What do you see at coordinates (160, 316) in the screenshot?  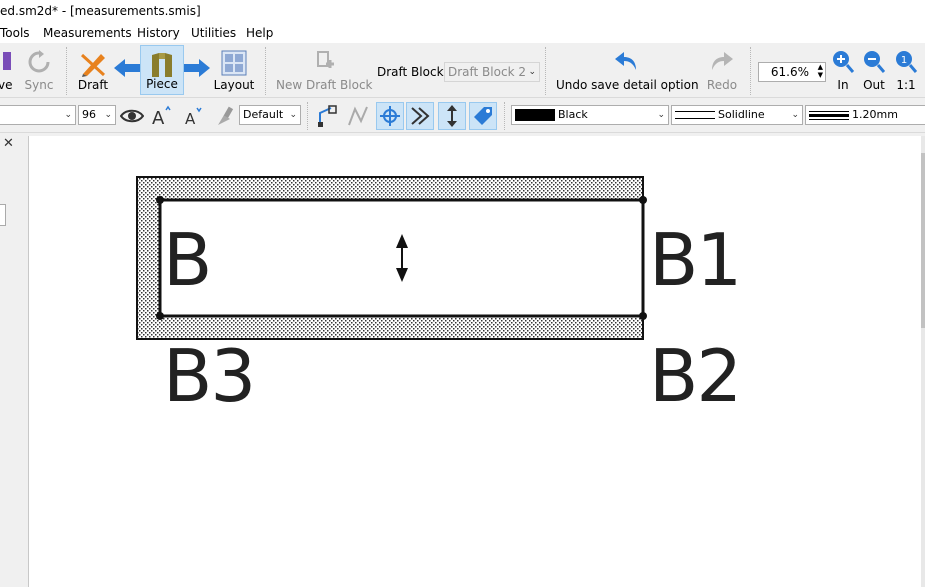 I see `point-b3` at bounding box center [160, 316].